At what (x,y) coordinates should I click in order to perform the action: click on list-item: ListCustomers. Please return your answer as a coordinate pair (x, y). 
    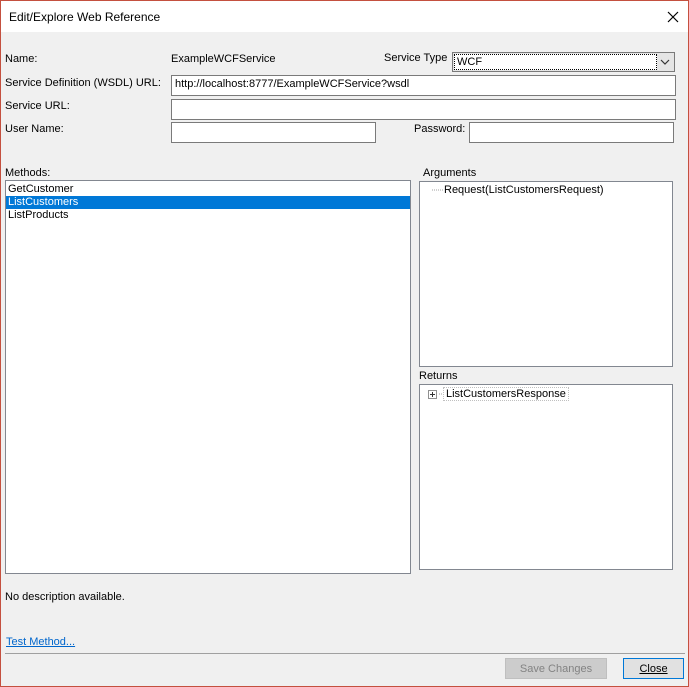
    Looking at the image, I should click on (208, 202).